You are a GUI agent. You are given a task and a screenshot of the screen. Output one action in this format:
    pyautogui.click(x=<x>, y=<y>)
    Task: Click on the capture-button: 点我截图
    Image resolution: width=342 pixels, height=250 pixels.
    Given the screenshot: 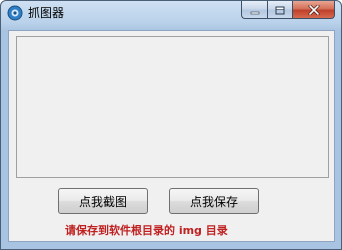 What is the action you would take?
    pyautogui.click(x=103, y=201)
    